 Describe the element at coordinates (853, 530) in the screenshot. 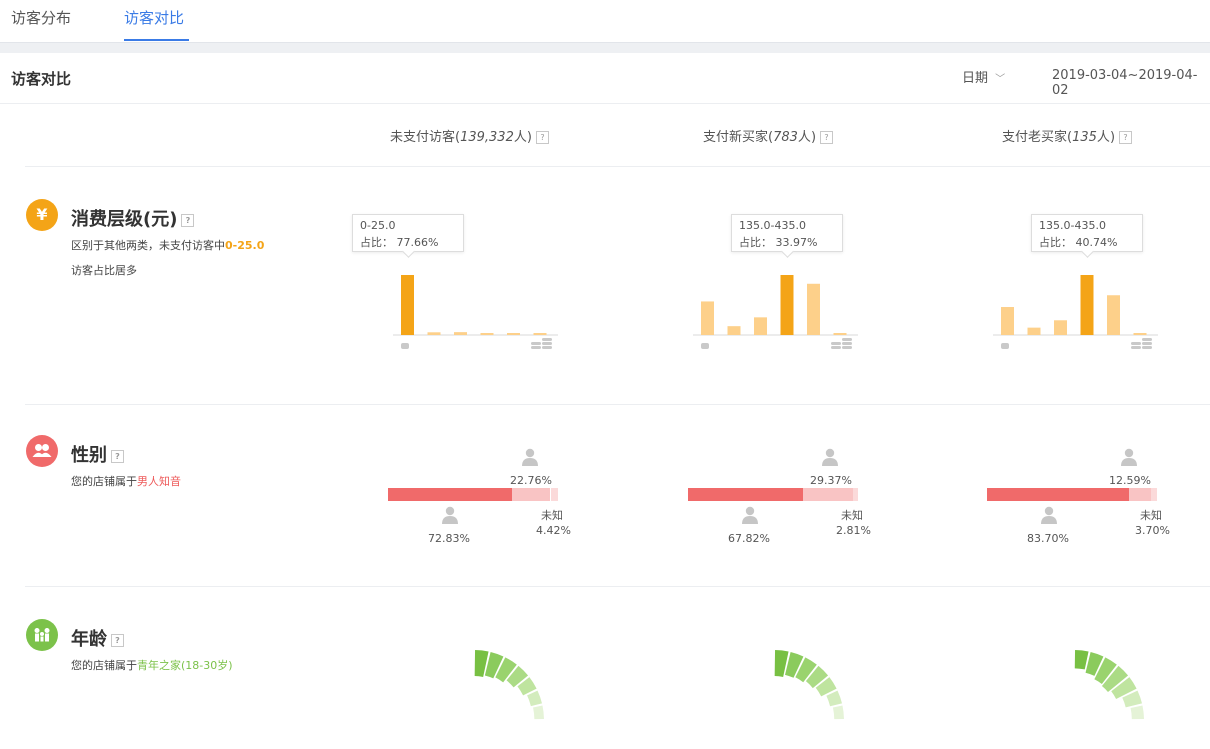

I see `unknown-percent: 2.81%` at that location.